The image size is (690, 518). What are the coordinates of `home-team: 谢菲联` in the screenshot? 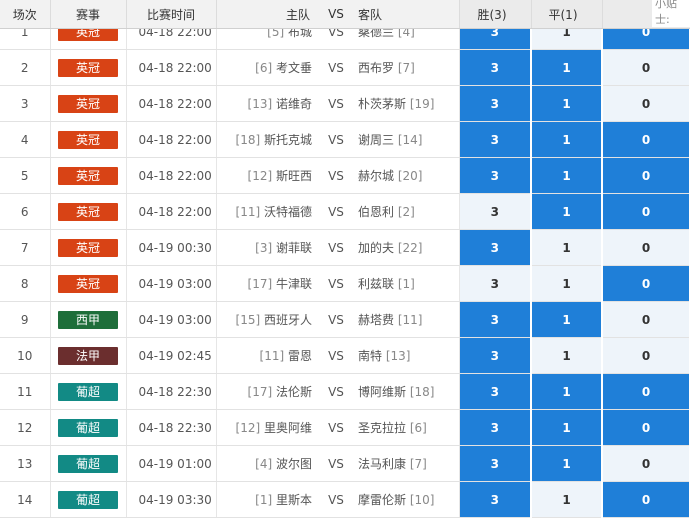 It's located at (294, 248).